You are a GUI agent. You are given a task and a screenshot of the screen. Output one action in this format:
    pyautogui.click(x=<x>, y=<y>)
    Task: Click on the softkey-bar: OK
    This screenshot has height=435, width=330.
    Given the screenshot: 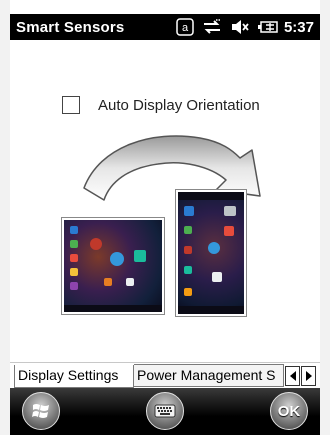 What is the action you would take?
    pyautogui.click(x=165, y=411)
    